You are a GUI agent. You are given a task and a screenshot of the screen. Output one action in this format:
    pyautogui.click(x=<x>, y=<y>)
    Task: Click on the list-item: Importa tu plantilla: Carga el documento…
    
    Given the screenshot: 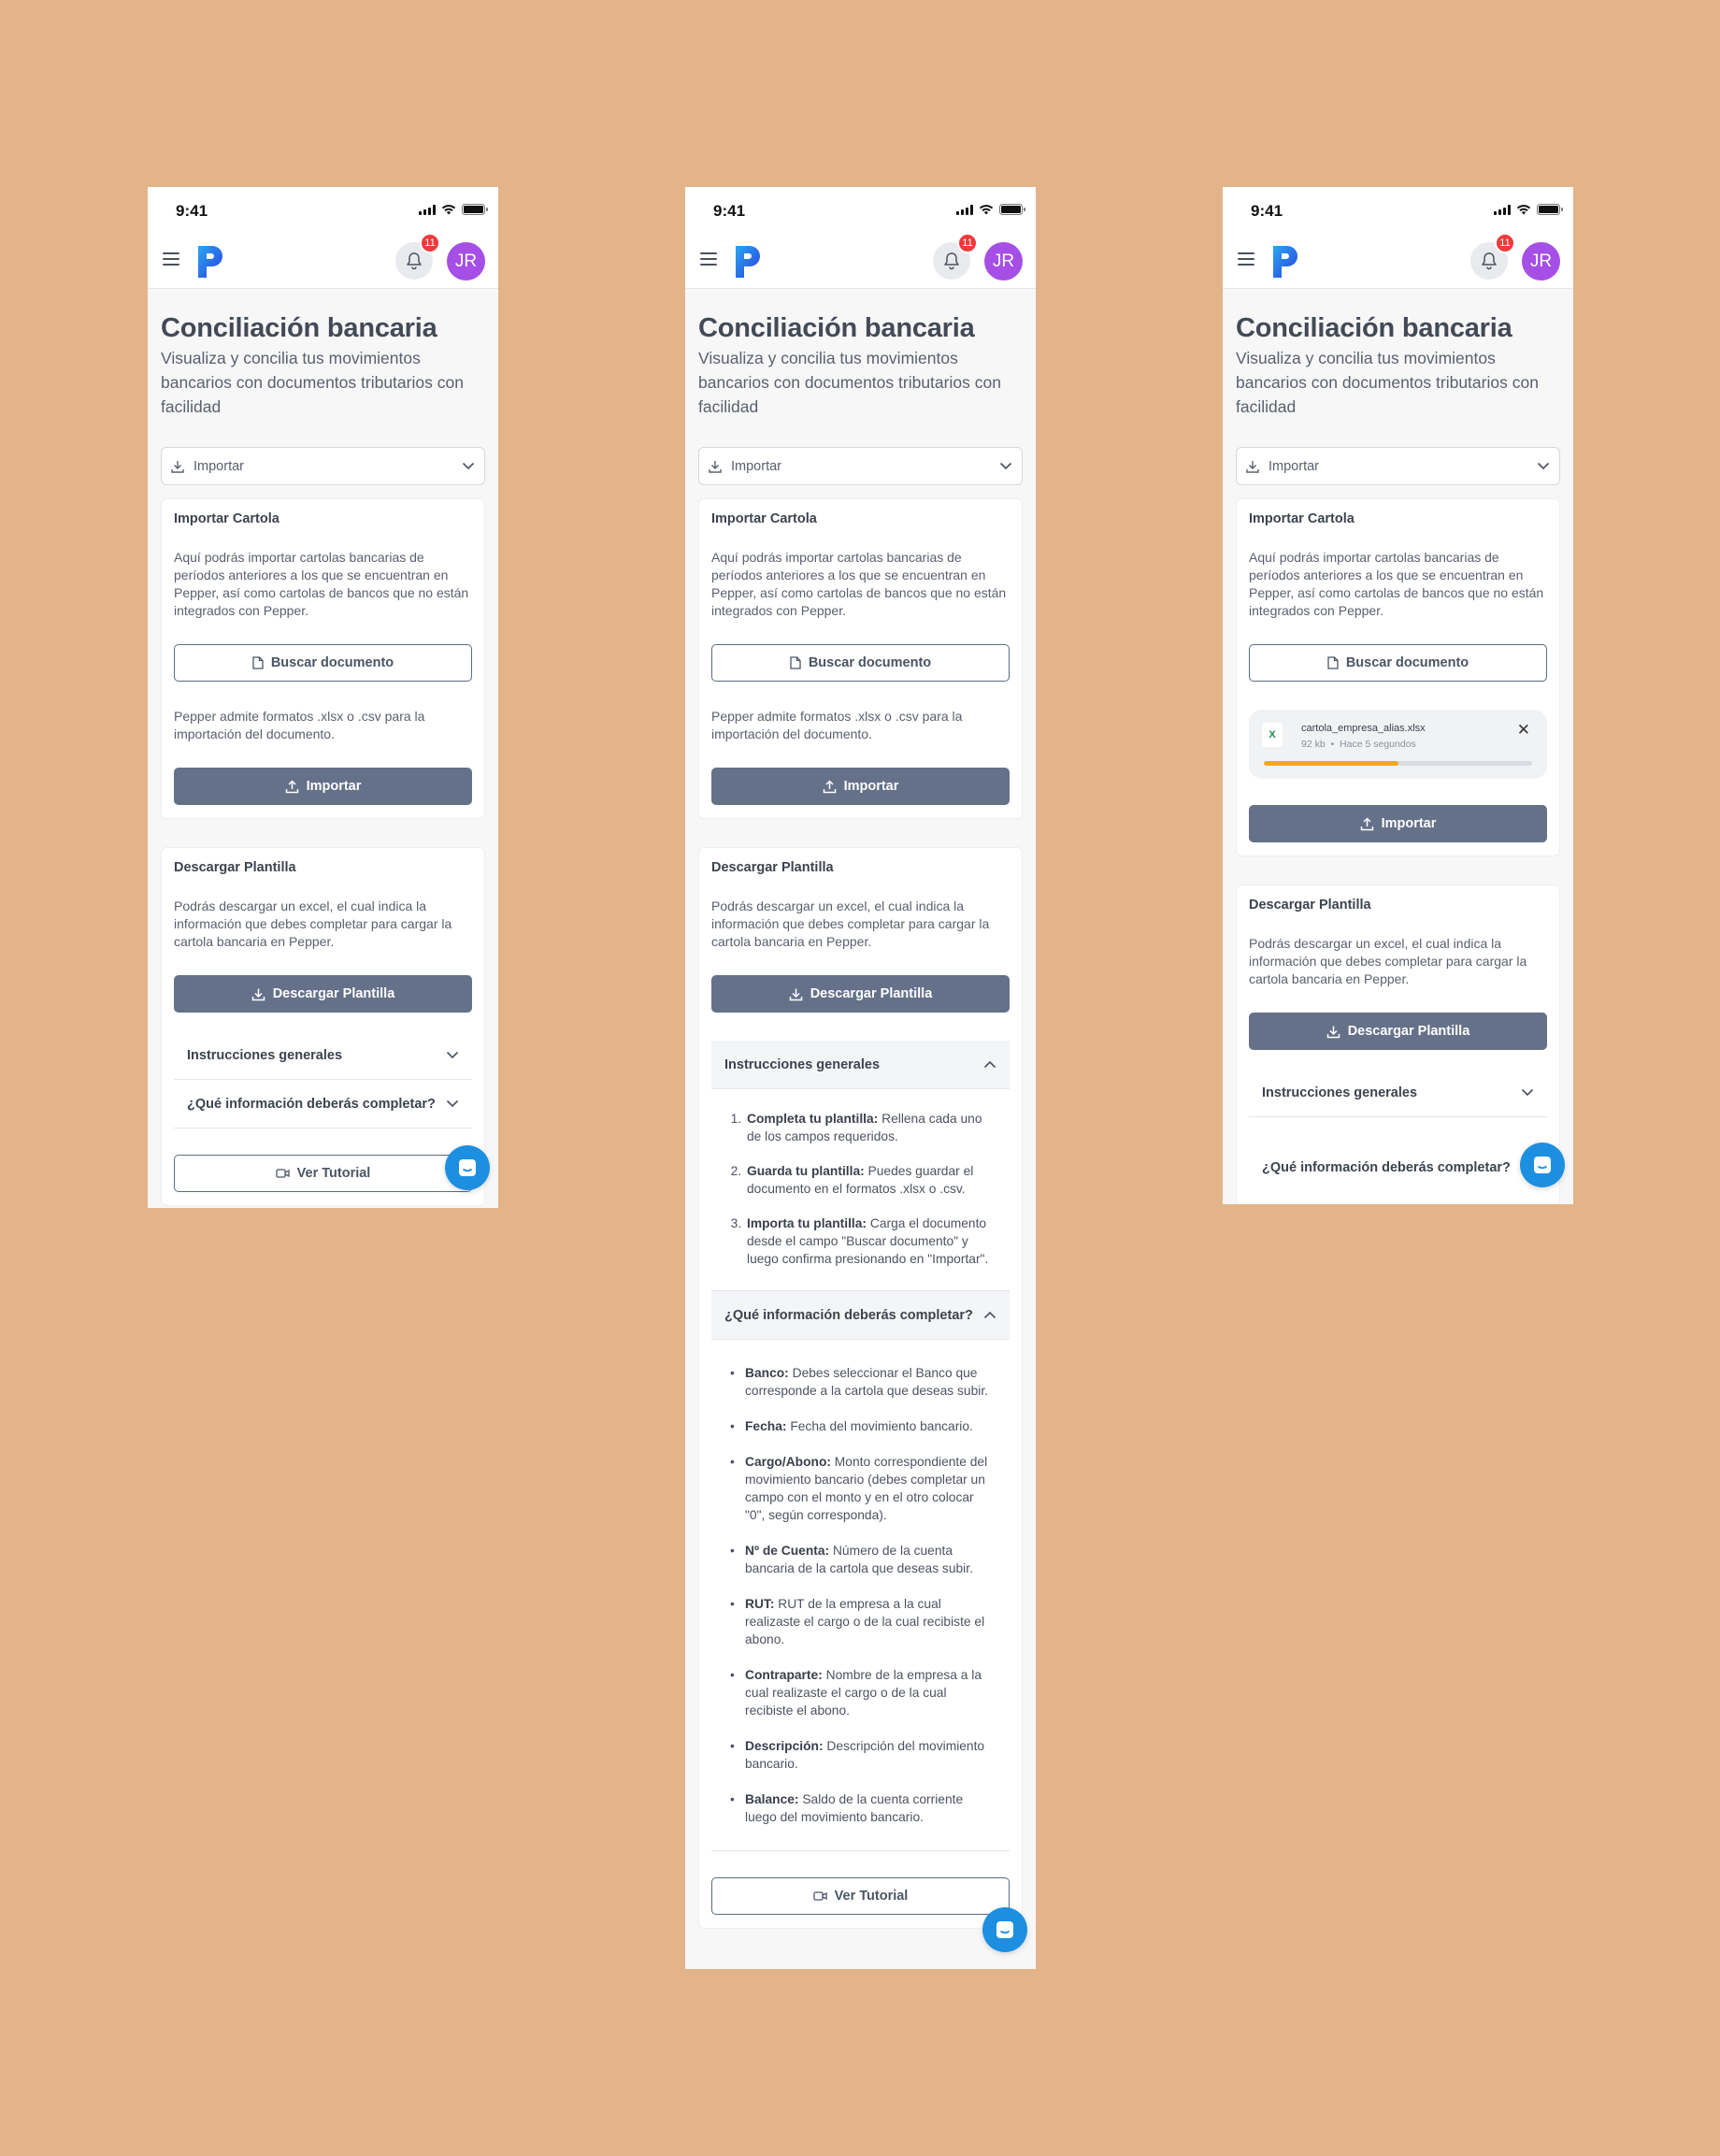 What is the action you would take?
    pyautogui.click(x=870, y=1241)
    